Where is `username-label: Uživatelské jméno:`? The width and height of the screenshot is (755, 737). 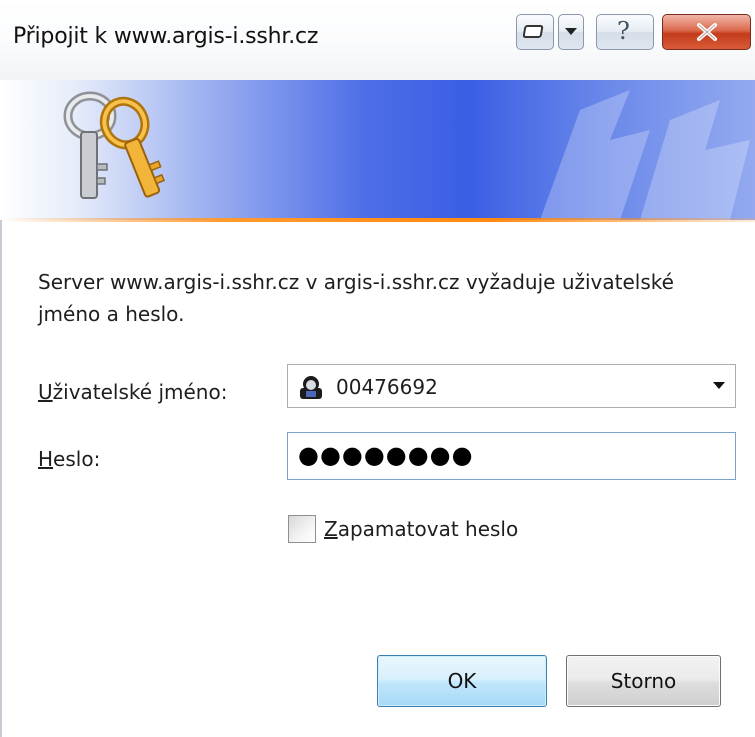
username-label: Uživatelské jméno: is located at coordinates (132, 392).